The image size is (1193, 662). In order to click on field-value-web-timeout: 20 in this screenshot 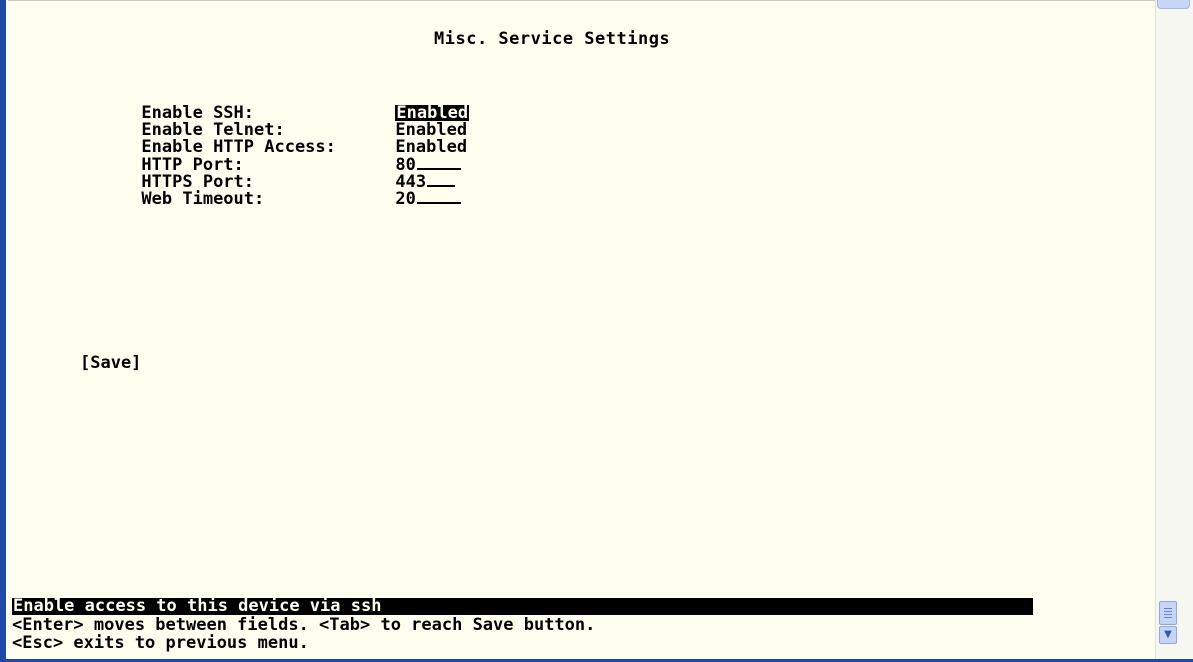, I will do `click(405, 199)`.